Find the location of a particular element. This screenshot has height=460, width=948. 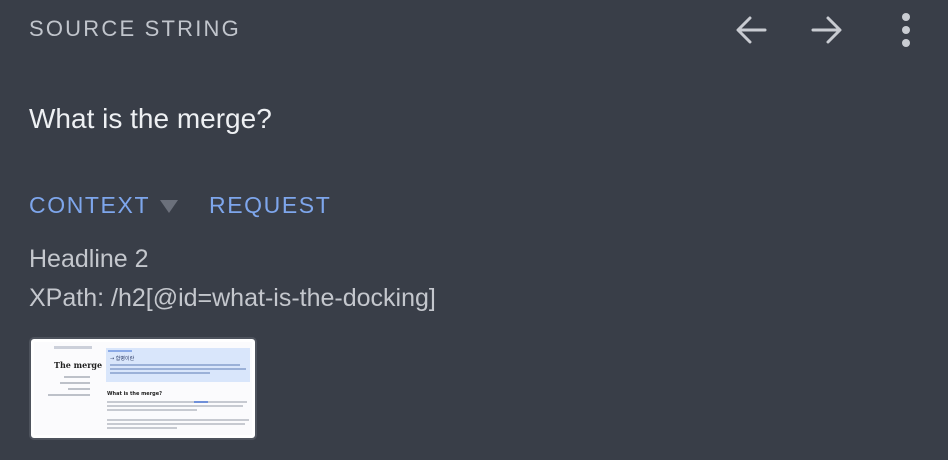

arrow-right-icon is located at coordinates (826, 30).